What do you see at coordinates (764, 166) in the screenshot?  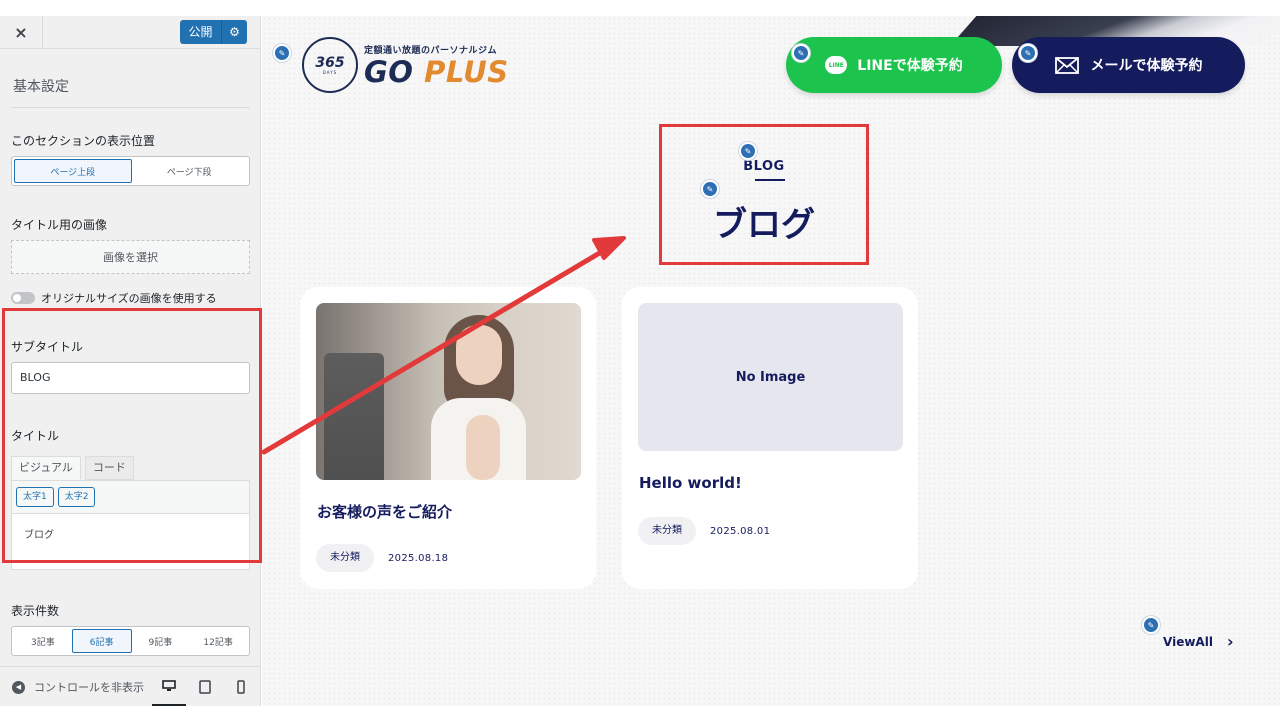 I see `section-subtitle: BLOG` at bounding box center [764, 166].